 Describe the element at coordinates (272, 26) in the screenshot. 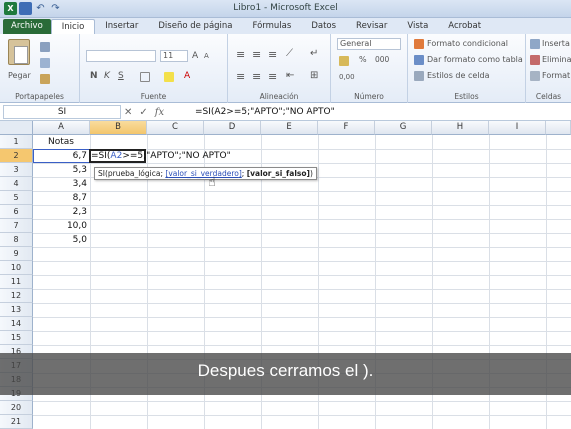

I see `tab-formulas: Fórmulas` at that location.